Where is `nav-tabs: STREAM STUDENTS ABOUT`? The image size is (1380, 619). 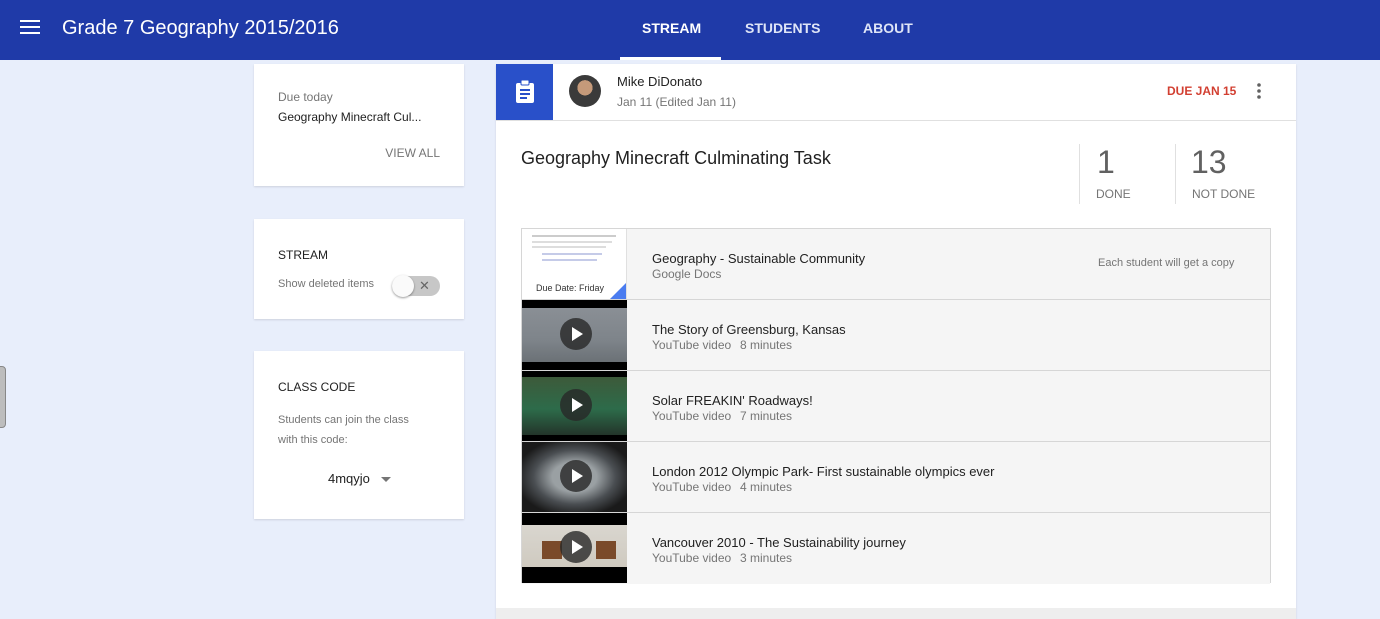 nav-tabs: STREAM STUDENTS ABOUT is located at coordinates (690, 30).